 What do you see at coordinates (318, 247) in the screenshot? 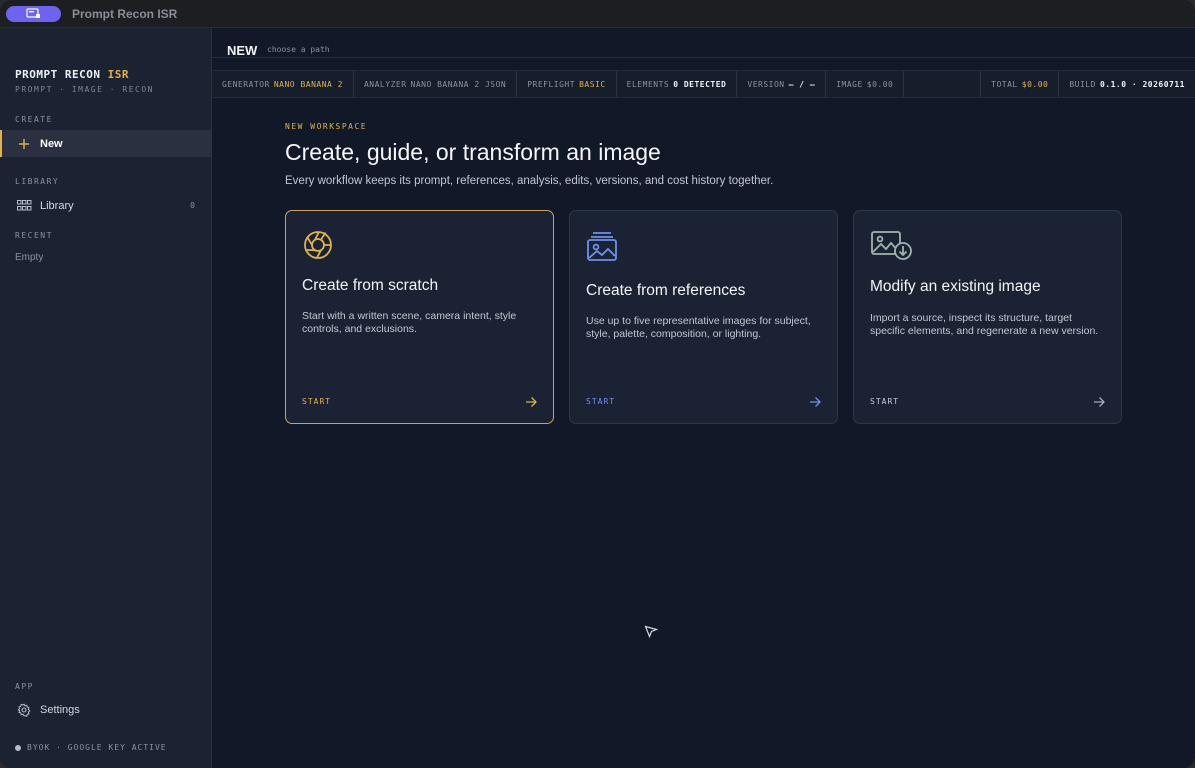
I see `aperture-icon` at bounding box center [318, 247].